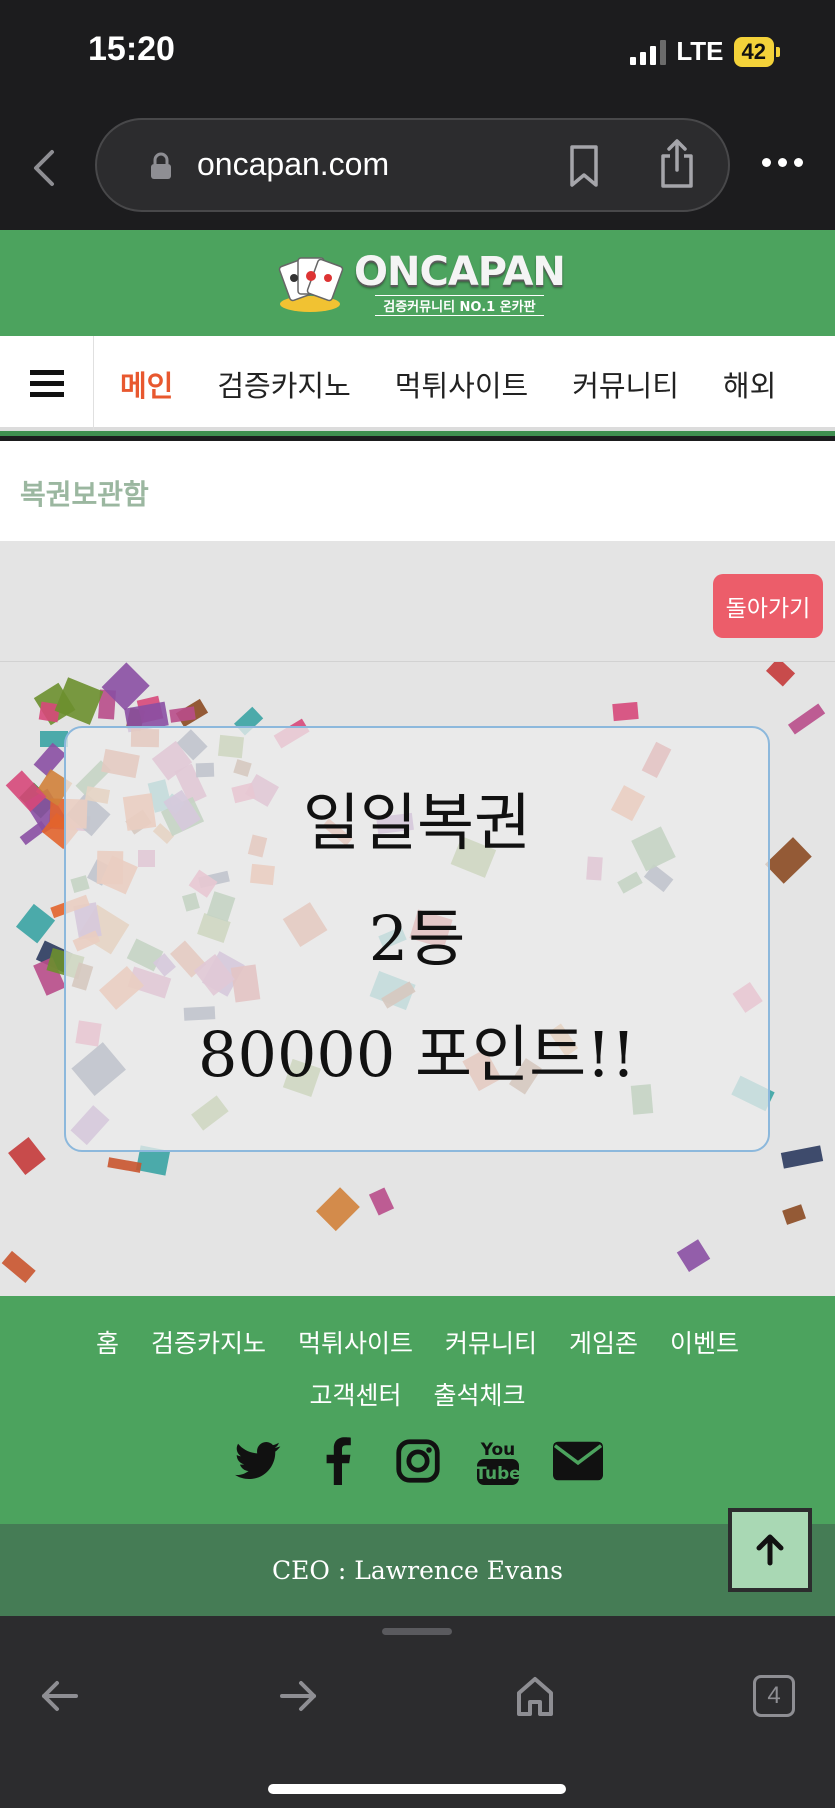 The height and width of the screenshot is (1808, 835). What do you see at coordinates (535, 1696) in the screenshot?
I see `home-icon` at bounding box center [535, 1696].